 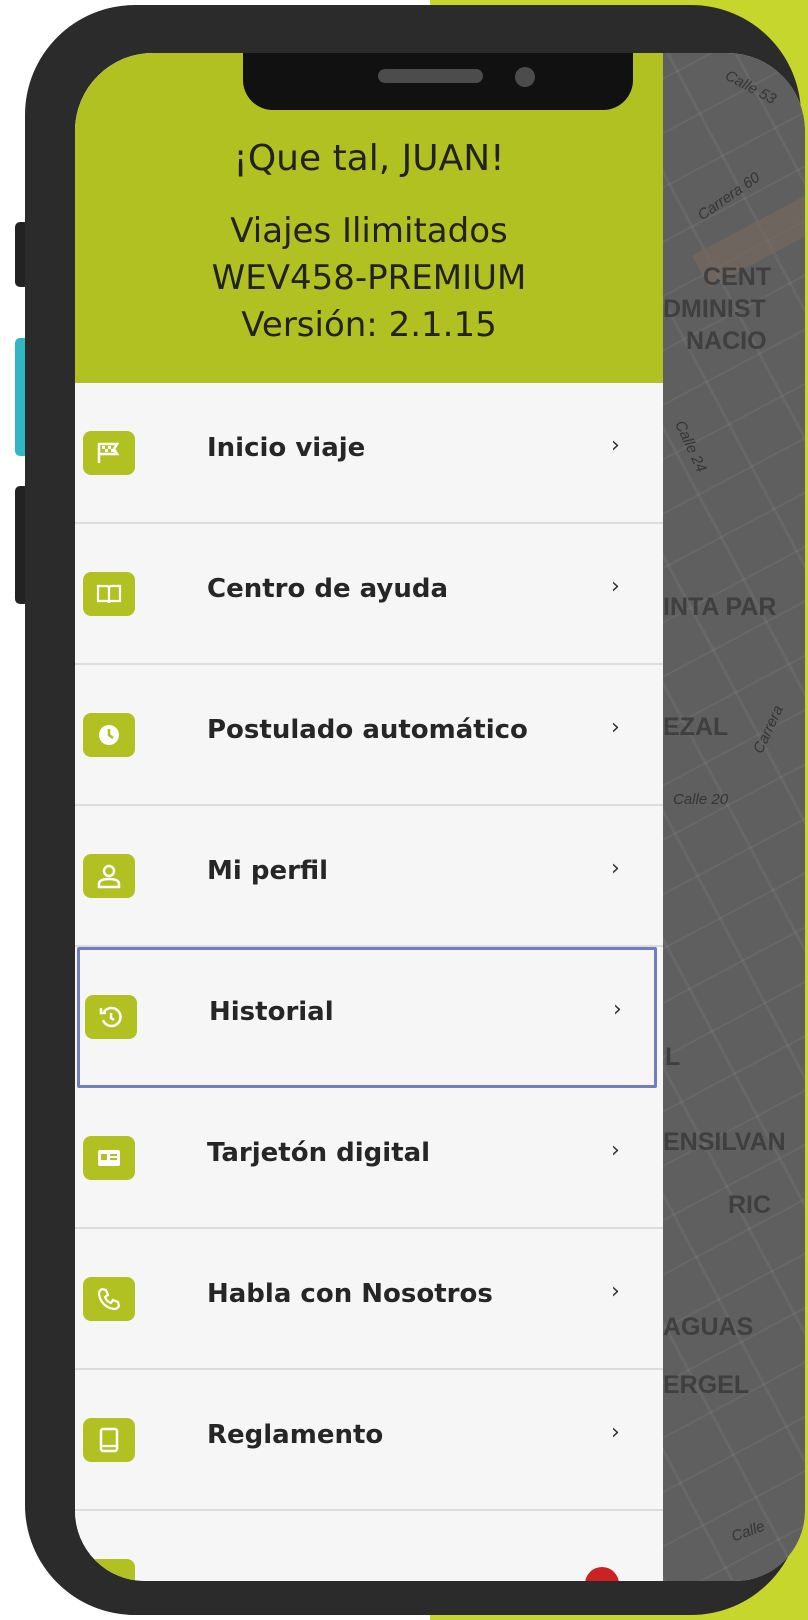 What do you see at coordinates (367, 1017) in the screenshot?
I see `menu-item-historial: Historial ›` at bounding box center [367, 1017].